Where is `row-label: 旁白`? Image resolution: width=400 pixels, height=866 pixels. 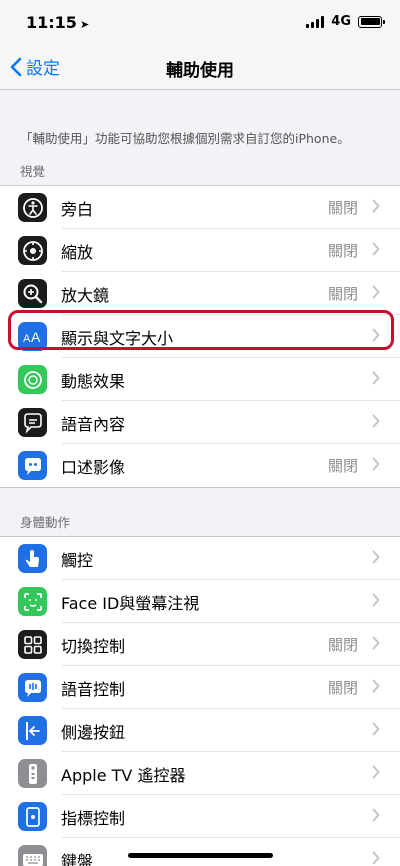 row-label: 旁白 is located at coordinates (77, 209).